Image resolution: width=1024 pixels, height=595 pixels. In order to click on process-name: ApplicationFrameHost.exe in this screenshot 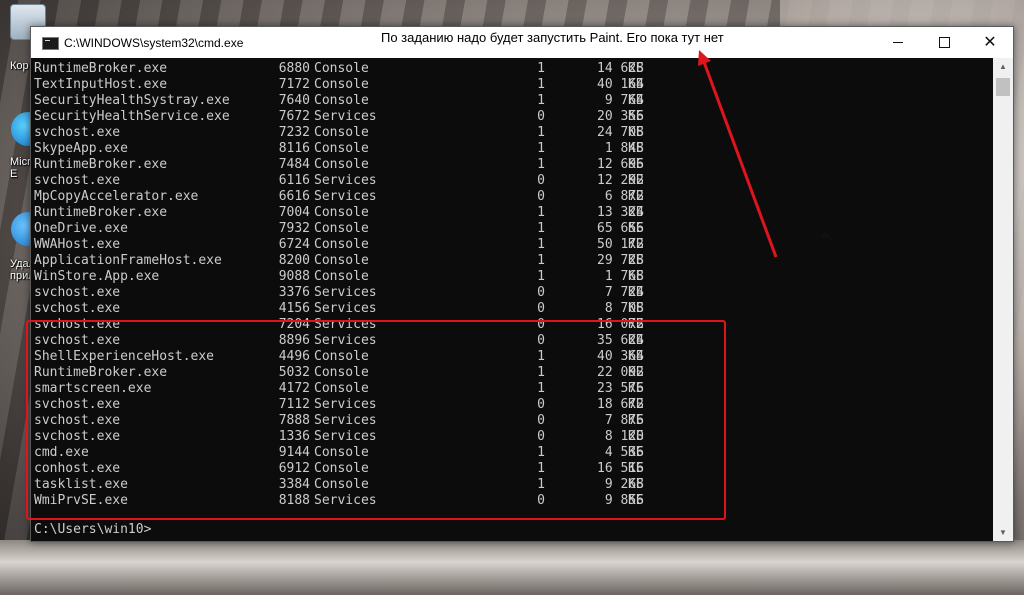, I will do `click(128, 260)`.